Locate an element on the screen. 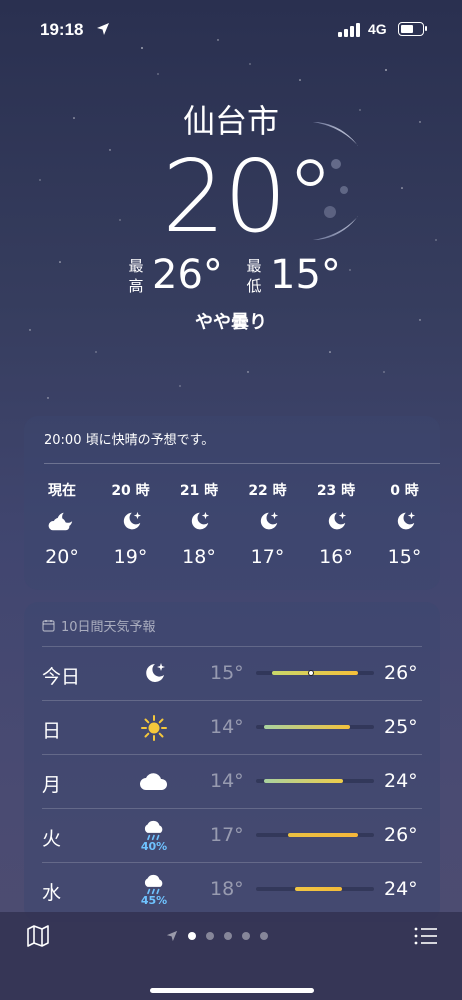  location-arrow-icon is located at coordinates (103, 29).